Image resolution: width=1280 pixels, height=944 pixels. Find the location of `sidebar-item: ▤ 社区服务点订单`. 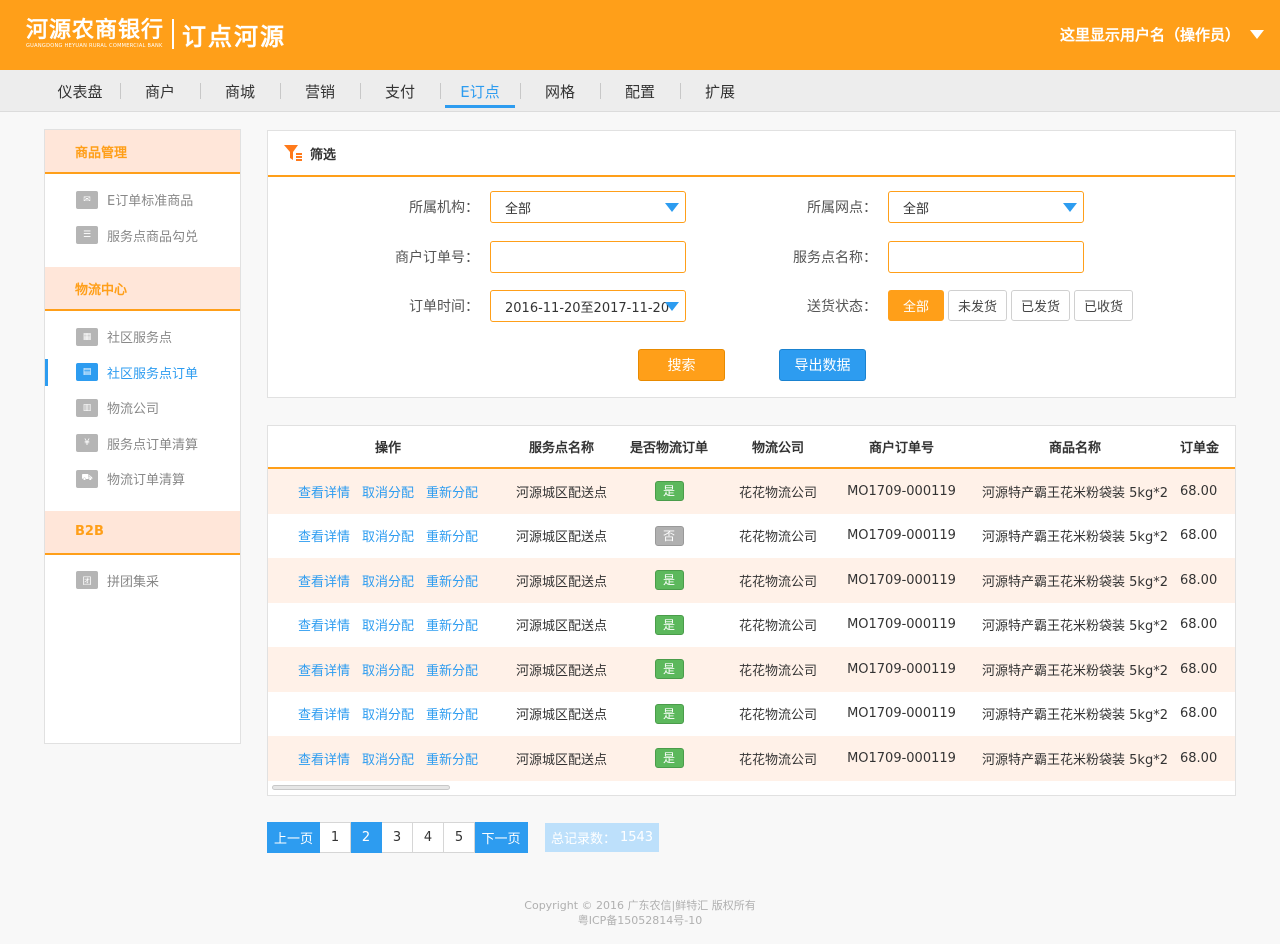

sidebar-item: ▤ 社区服务点订单 is located at coordinates (142, 373).